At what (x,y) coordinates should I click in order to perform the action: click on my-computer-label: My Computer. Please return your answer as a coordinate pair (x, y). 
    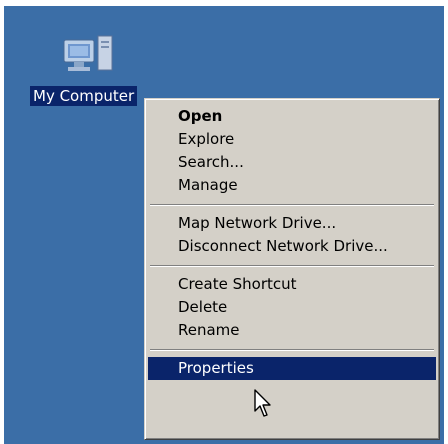
    Looking at the image, I should click on (84, 96).